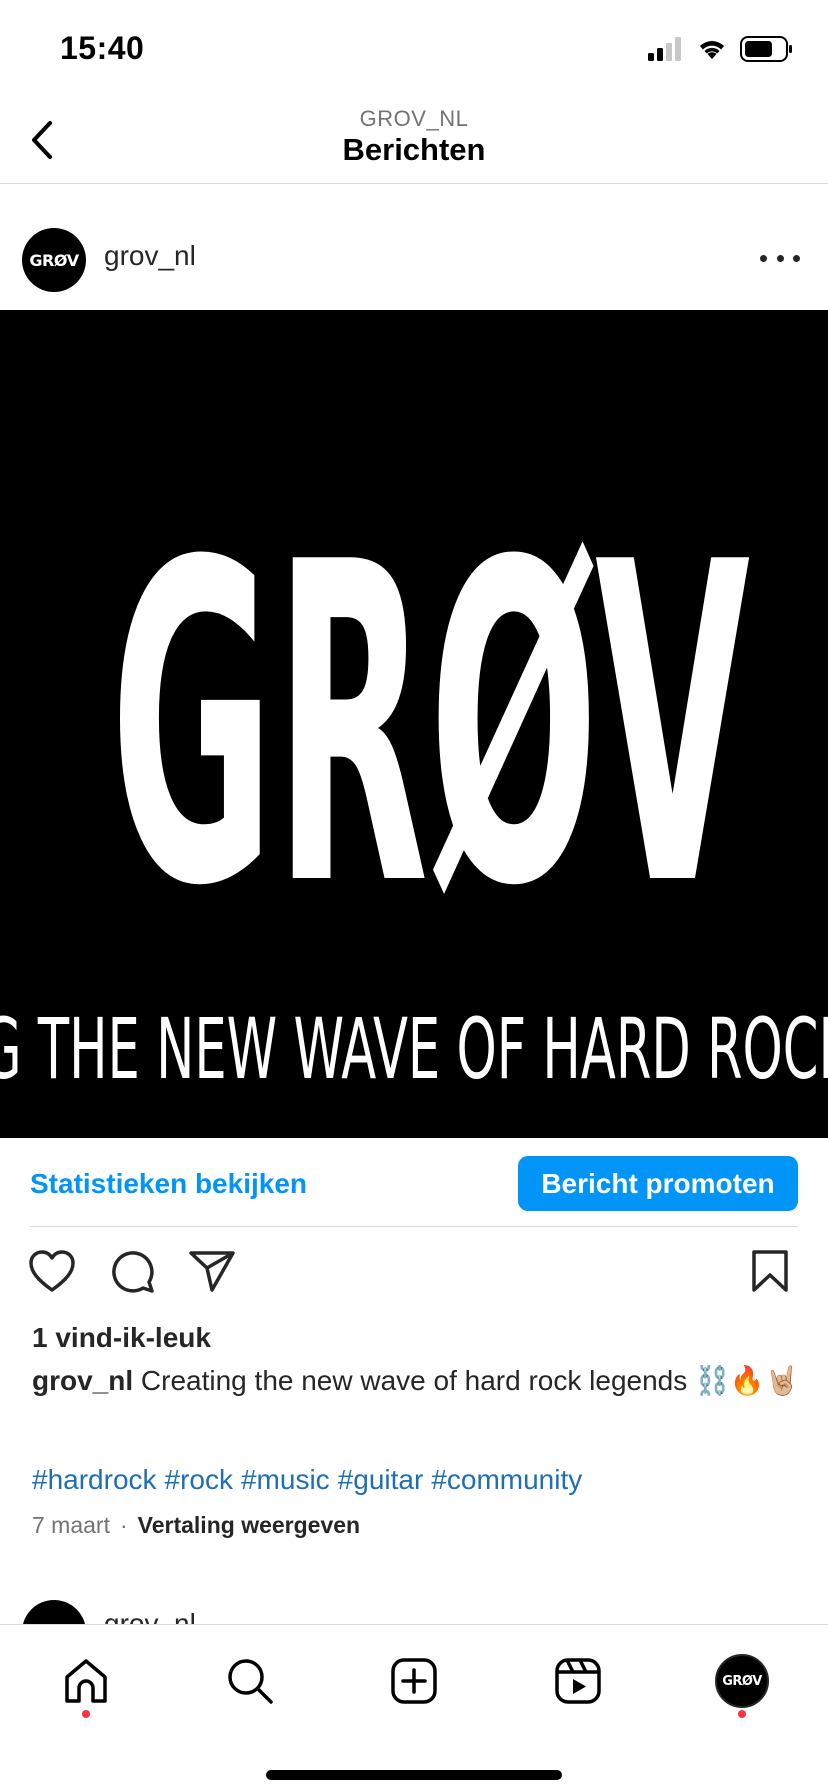 The image size is (828, 1792). I want to click on comment-icon, so click(133, 1272).